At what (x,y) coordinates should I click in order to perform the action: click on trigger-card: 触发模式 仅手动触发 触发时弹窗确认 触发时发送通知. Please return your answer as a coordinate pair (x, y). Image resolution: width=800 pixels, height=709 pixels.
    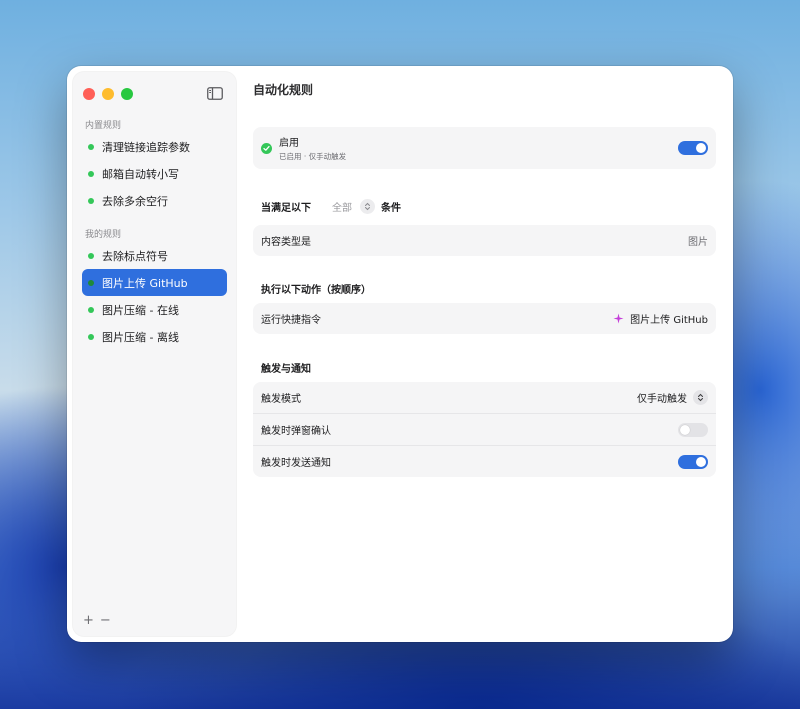
    Looking at the image, I should click on (484, 429).